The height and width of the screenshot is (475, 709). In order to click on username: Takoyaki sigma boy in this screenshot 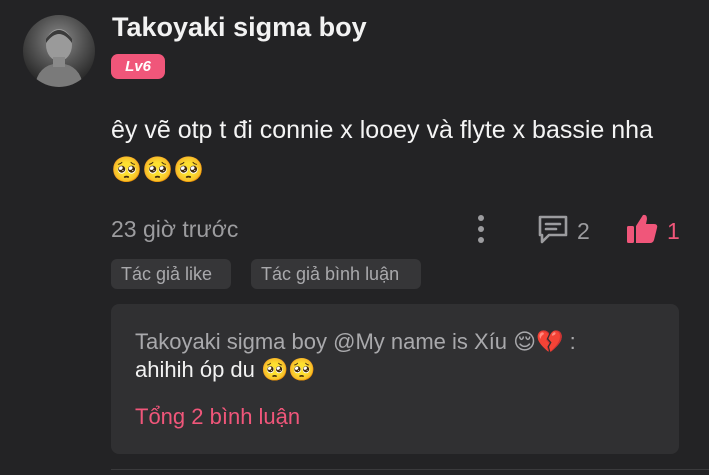, I will do `click(239, 27)`.